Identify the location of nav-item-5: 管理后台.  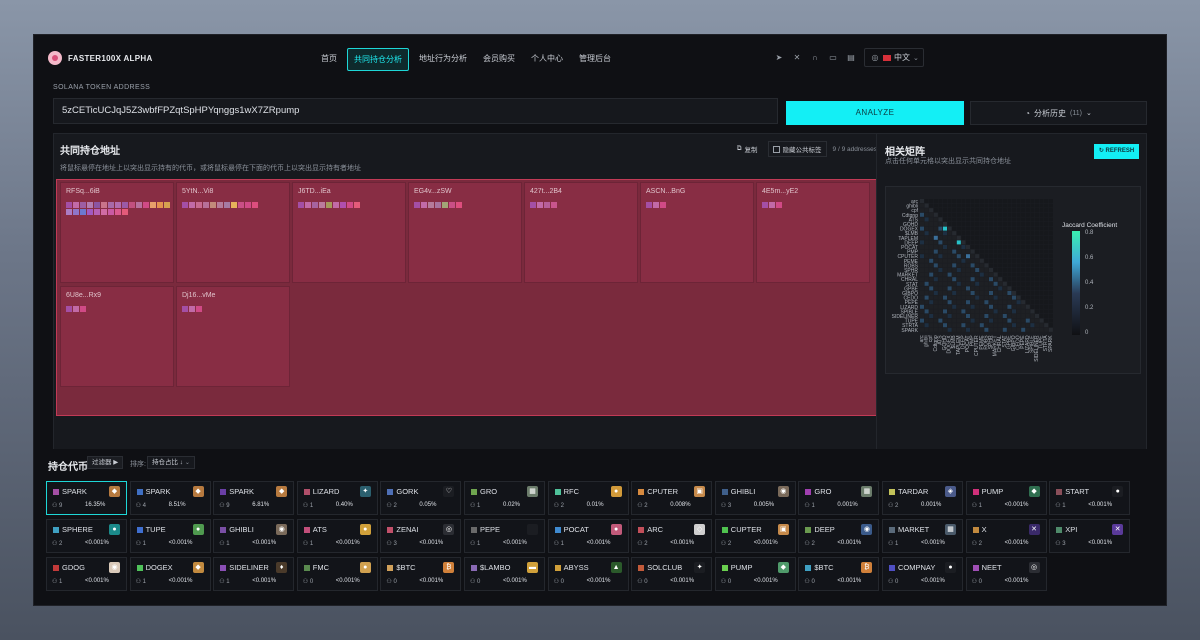
(595, 59).